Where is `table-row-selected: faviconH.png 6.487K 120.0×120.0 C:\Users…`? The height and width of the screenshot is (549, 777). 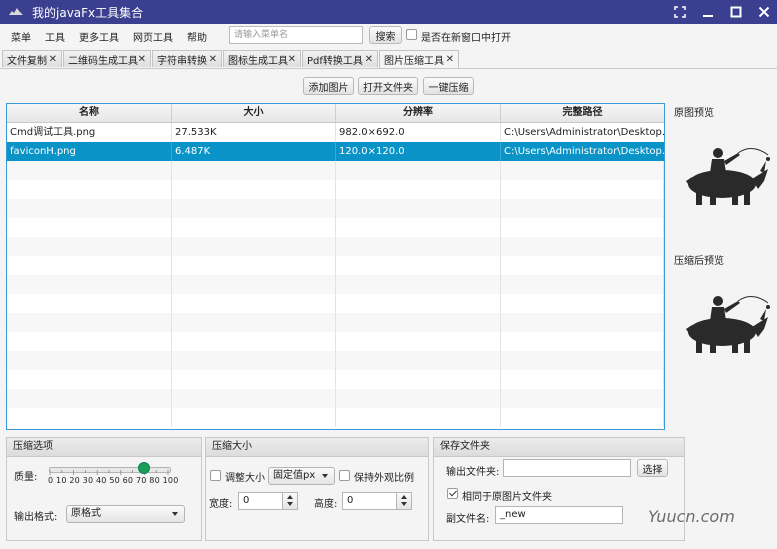
table-row-selected: faviconH.png 6.487K 120.0×120.0 C:\Users… is located at coordinates (335, 151).